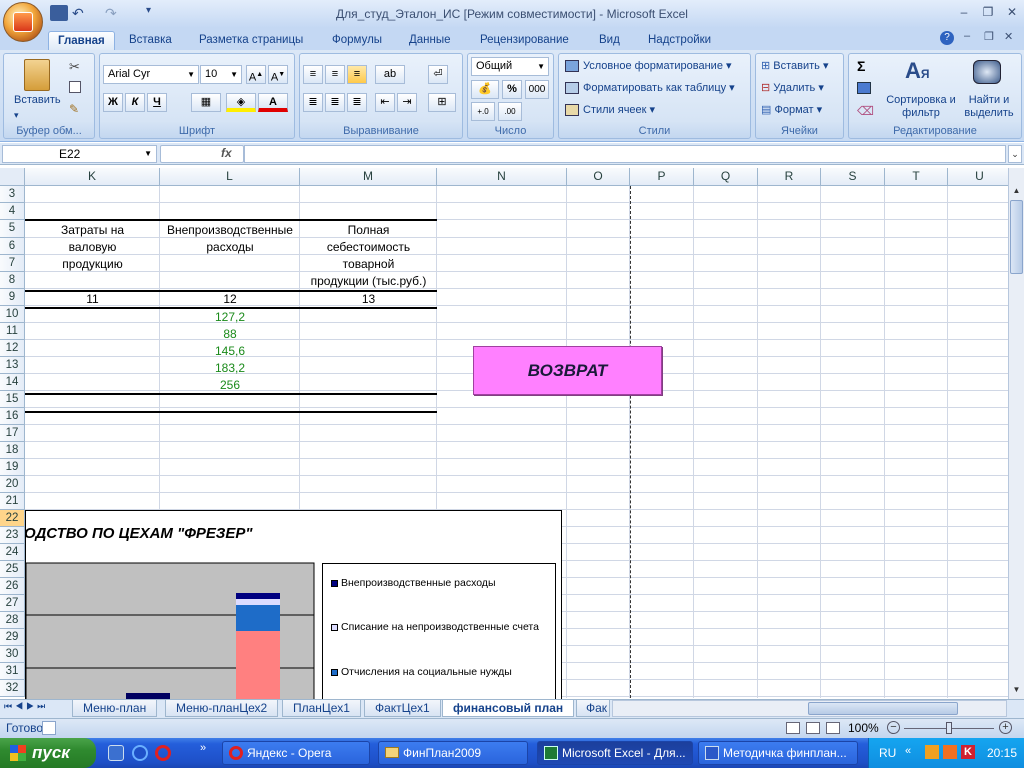 The width and height of the screenshot is (1024, 768). Describe the element at coordinates (1016, 691) in the screenshot. I see `scroll-down-button: ▼` at that location.